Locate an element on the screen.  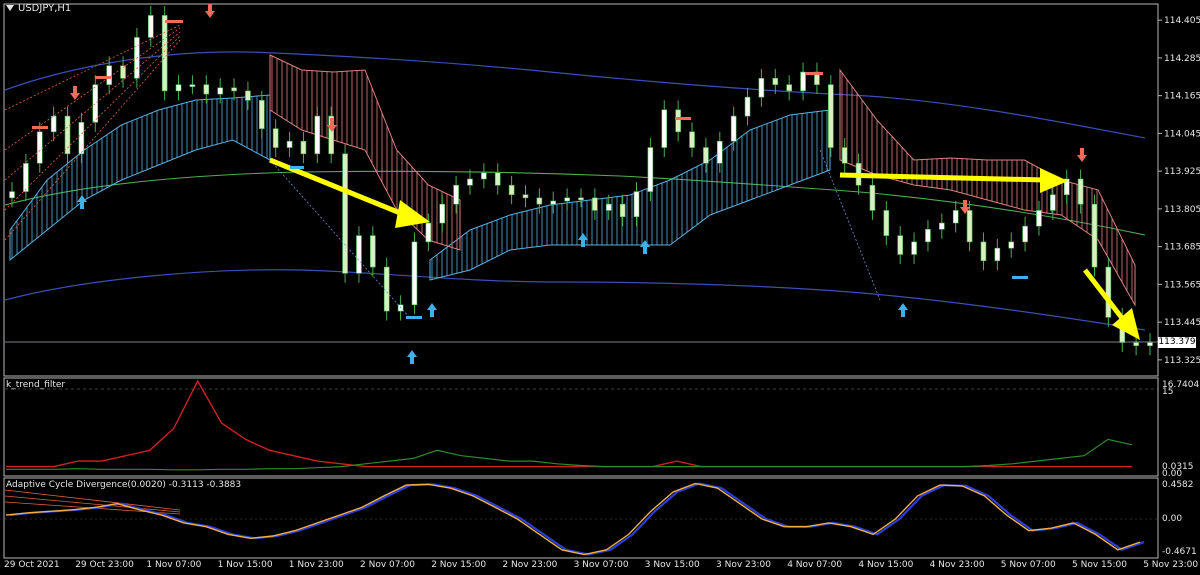
symbol-label: USDJPY,H1 is located at coordinates (38, 8).